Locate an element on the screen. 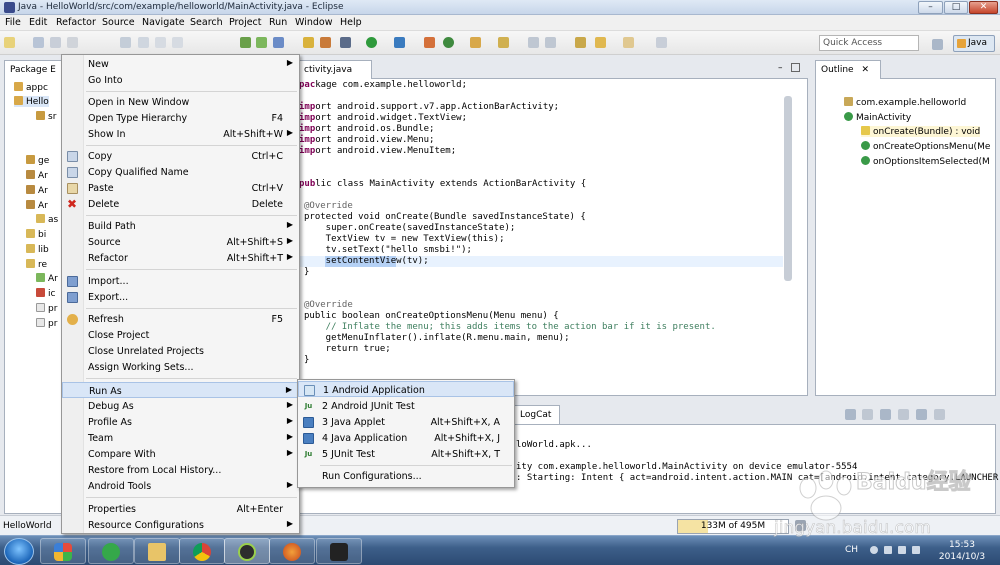 This screenshot has height=565, width=1000. menu-item-copy: Copy Ctrl+C is located at coordinates (180, 156).